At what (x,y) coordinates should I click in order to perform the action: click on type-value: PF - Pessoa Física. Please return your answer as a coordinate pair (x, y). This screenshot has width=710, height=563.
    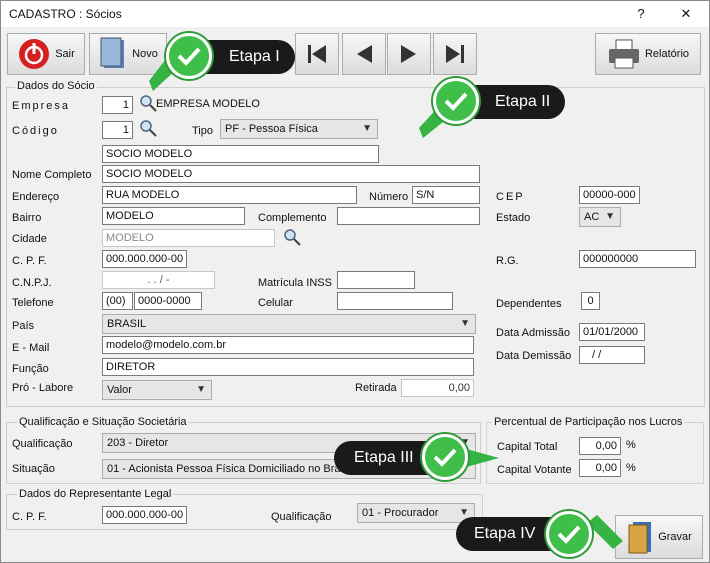
    Looking at the image, I should click on (271, 129).